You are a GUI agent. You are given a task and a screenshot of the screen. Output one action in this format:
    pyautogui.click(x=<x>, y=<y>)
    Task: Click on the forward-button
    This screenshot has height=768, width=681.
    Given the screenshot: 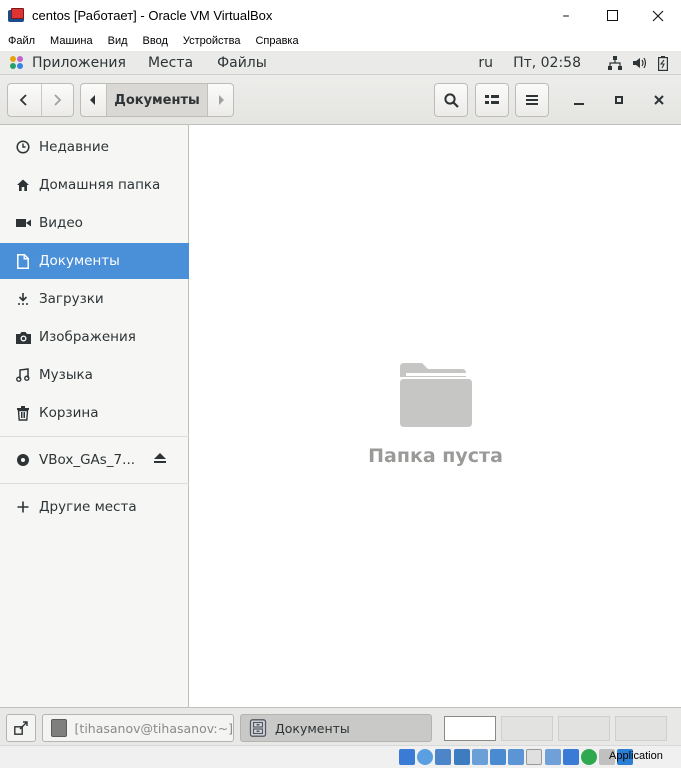 What is the action you would take?
    pyautogui.click(x=57, y=100)
    